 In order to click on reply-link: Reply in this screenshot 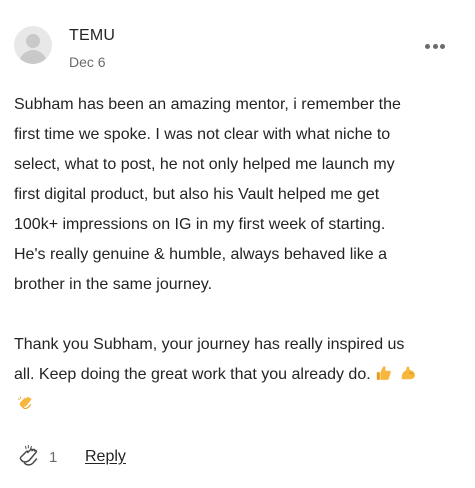, I will do `click(105, 457)`.